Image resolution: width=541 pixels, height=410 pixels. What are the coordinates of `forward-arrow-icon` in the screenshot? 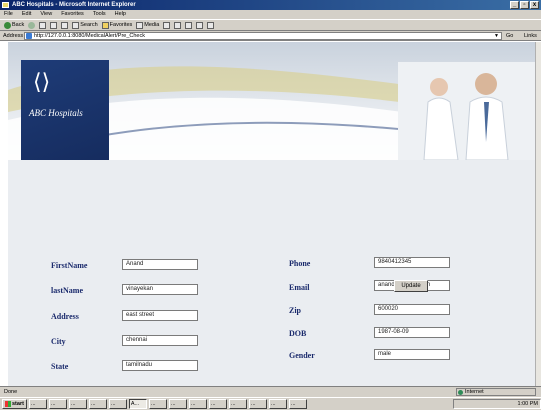 It's located at (32, 25).